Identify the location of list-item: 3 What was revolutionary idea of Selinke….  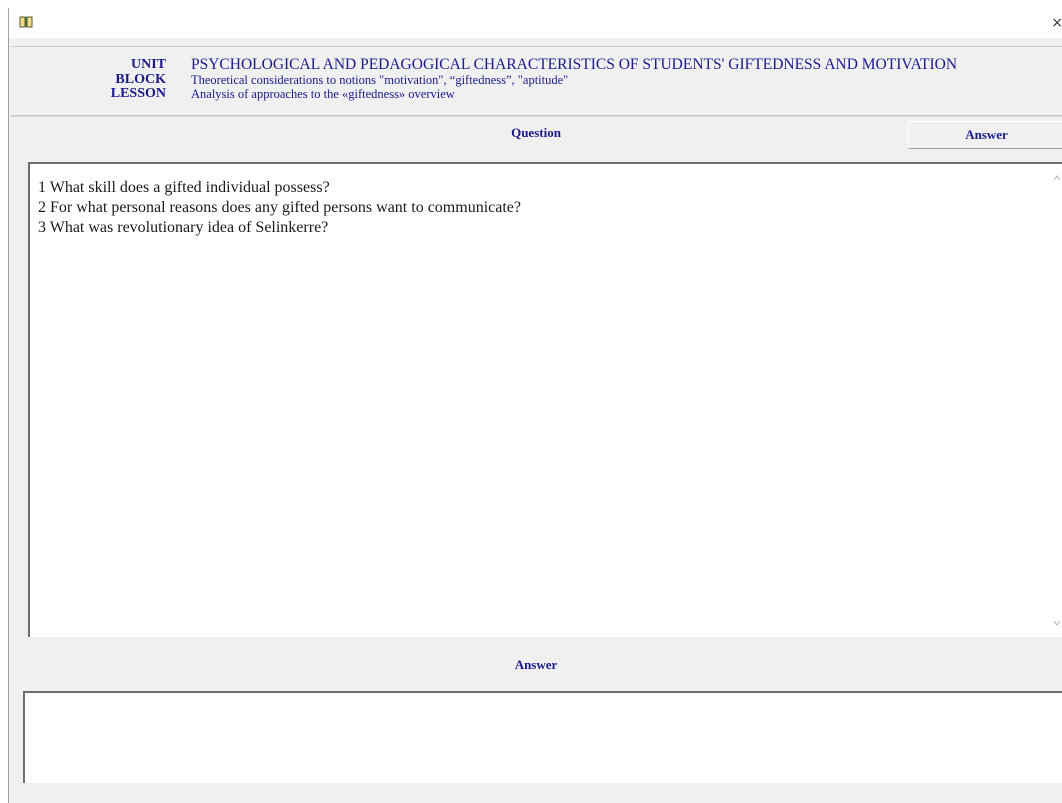
(183, 227).